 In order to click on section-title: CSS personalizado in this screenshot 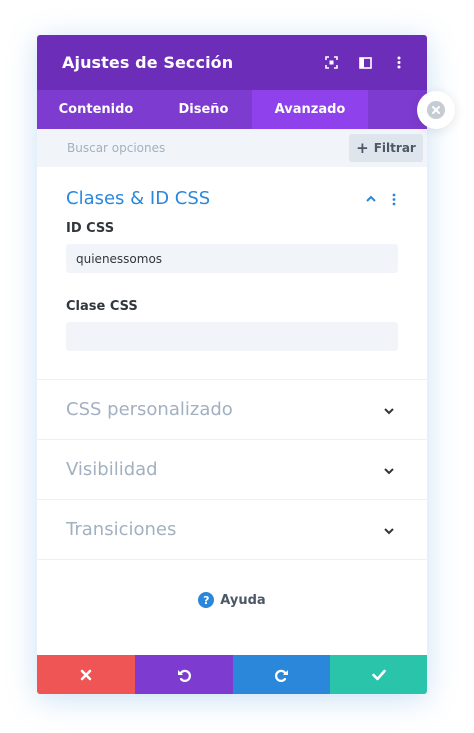, I will do `click(149, 409)`.